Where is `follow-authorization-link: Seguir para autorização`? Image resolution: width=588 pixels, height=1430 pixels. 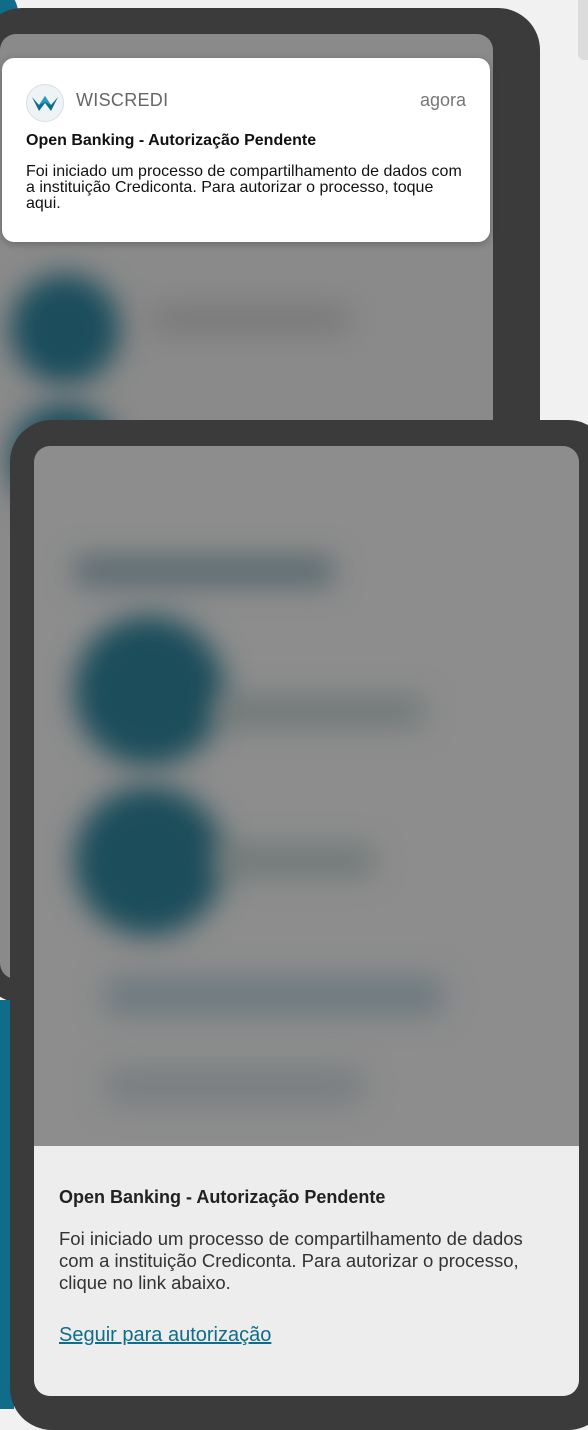 follow-authorization-link: Seguir para autorização is located at coordinates (165, 1335).